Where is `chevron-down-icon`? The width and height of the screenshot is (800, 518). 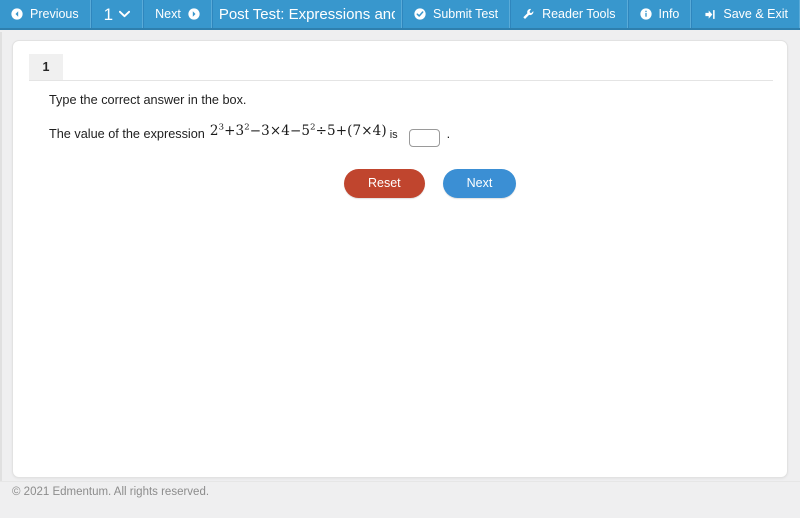 chevron-down-icon is located at coordinates (125, 14).